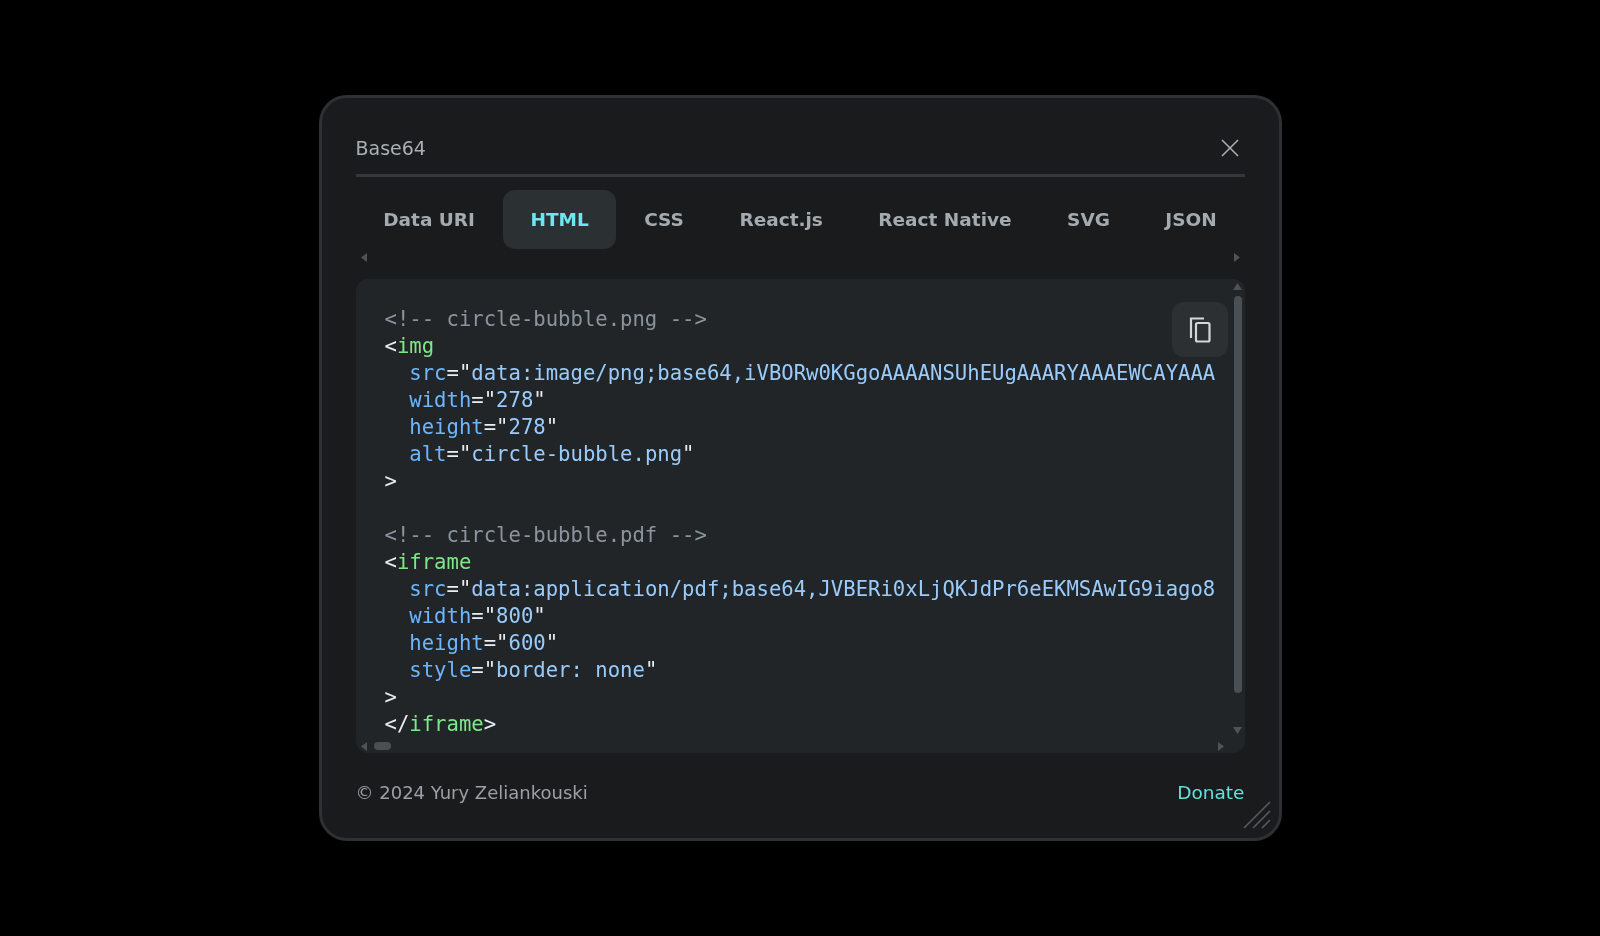 The height and width of the screenshot is (936, 1600). I want to click on copy-icon, so click(1199, 329).